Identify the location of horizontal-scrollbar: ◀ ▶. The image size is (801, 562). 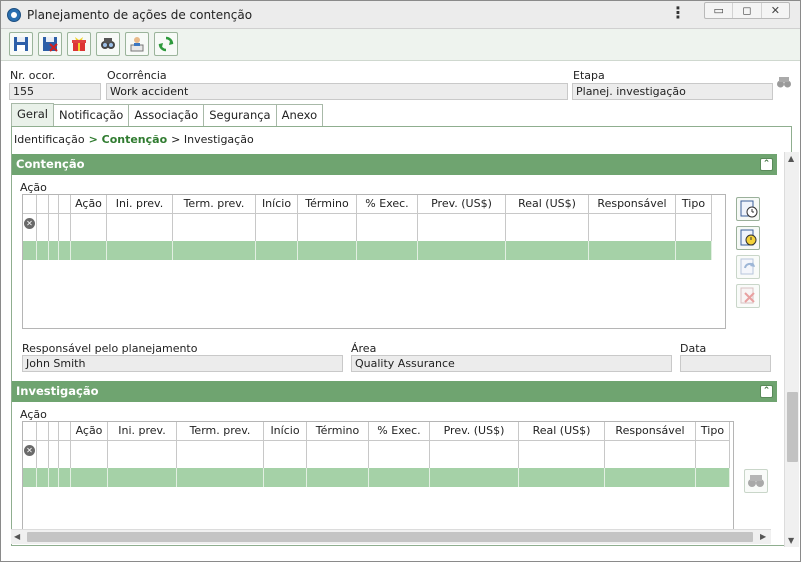
(391, 536).